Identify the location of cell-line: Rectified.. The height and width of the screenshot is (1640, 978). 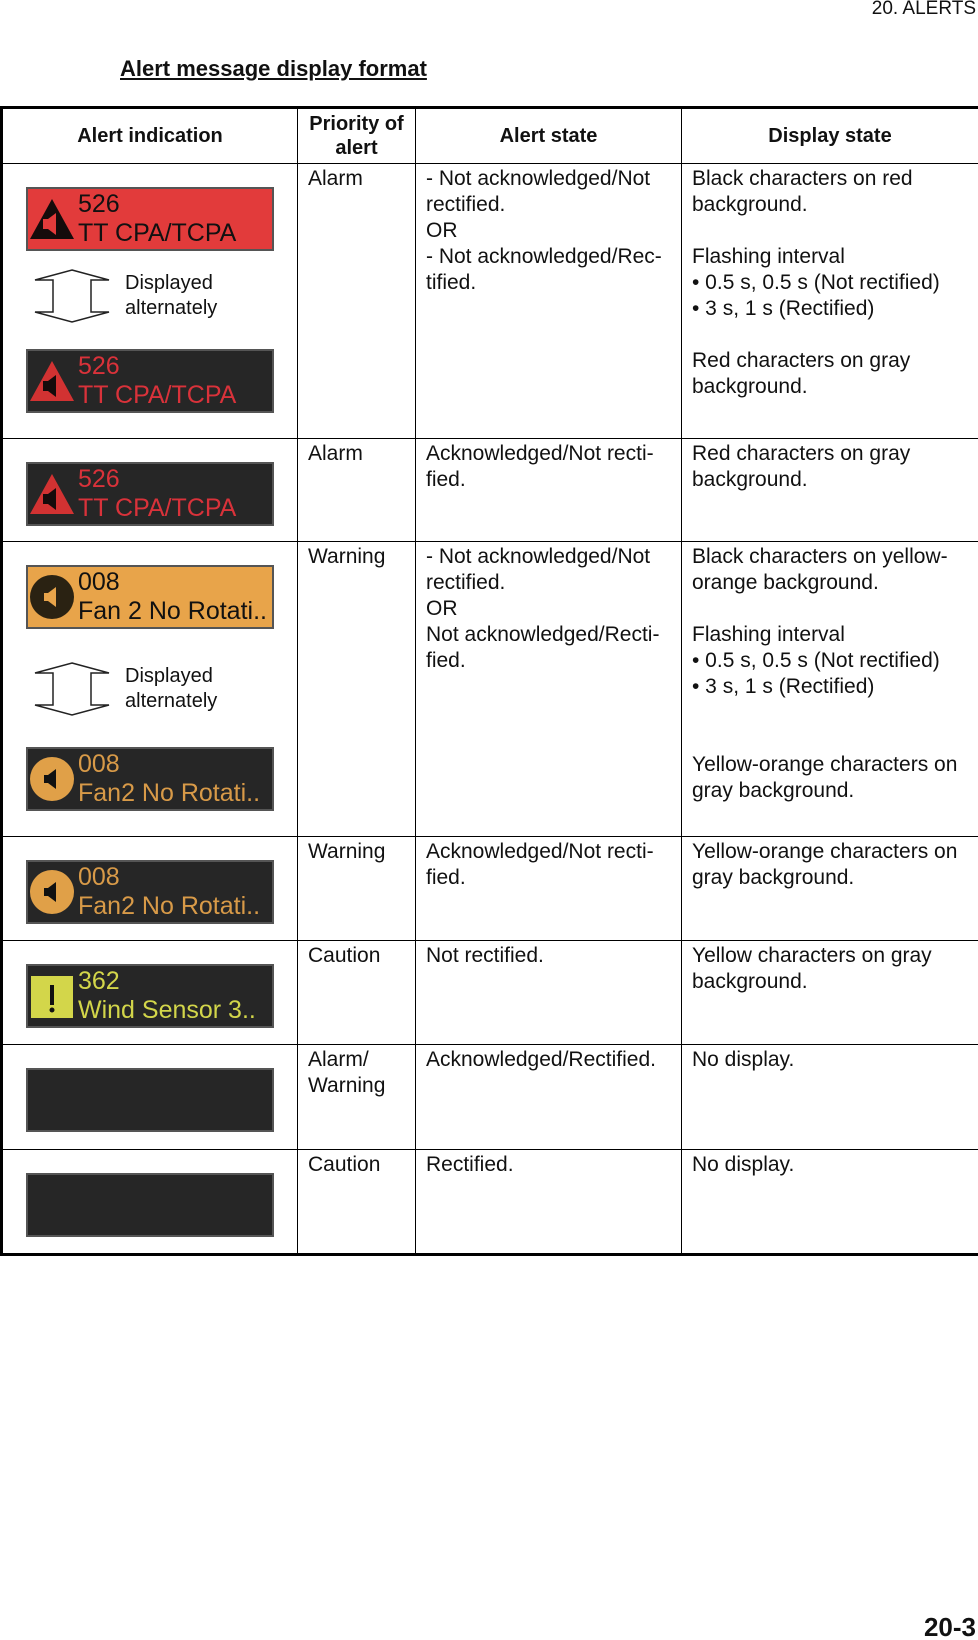
(470, 1164).